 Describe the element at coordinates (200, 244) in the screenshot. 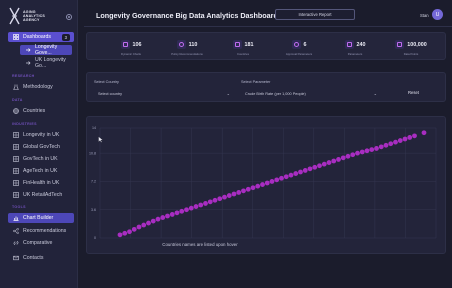

I see `chart-hover-note: Countries names are listed upon hover` at that location.